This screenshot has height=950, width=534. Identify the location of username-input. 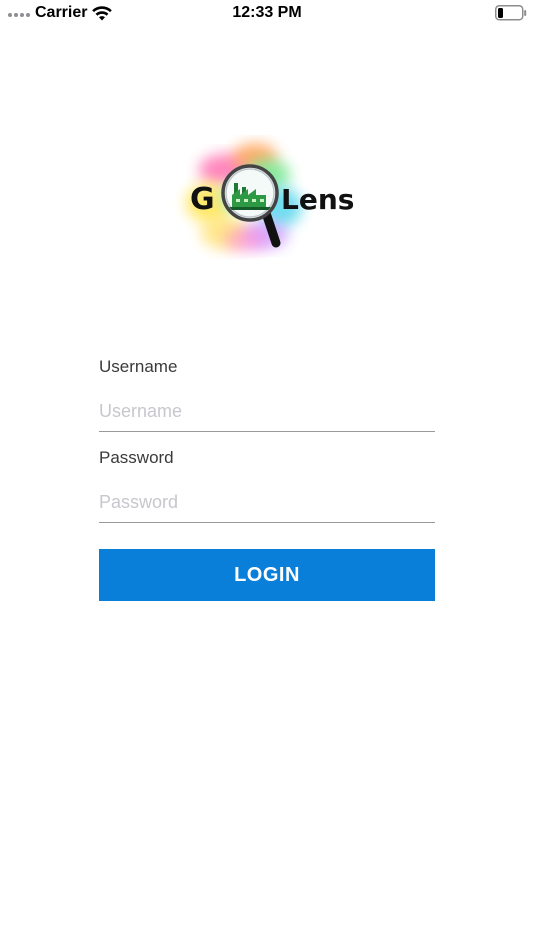
(267, 412).